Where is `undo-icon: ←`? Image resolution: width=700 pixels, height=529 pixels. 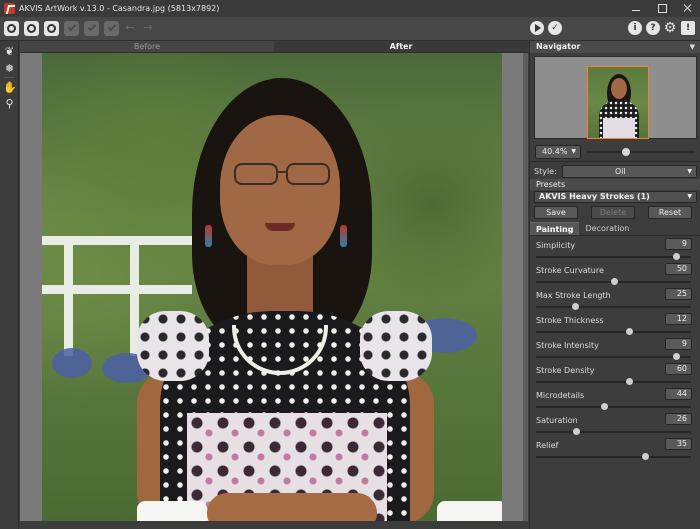
undo-icon: ← is located at coordinates (130, 28).